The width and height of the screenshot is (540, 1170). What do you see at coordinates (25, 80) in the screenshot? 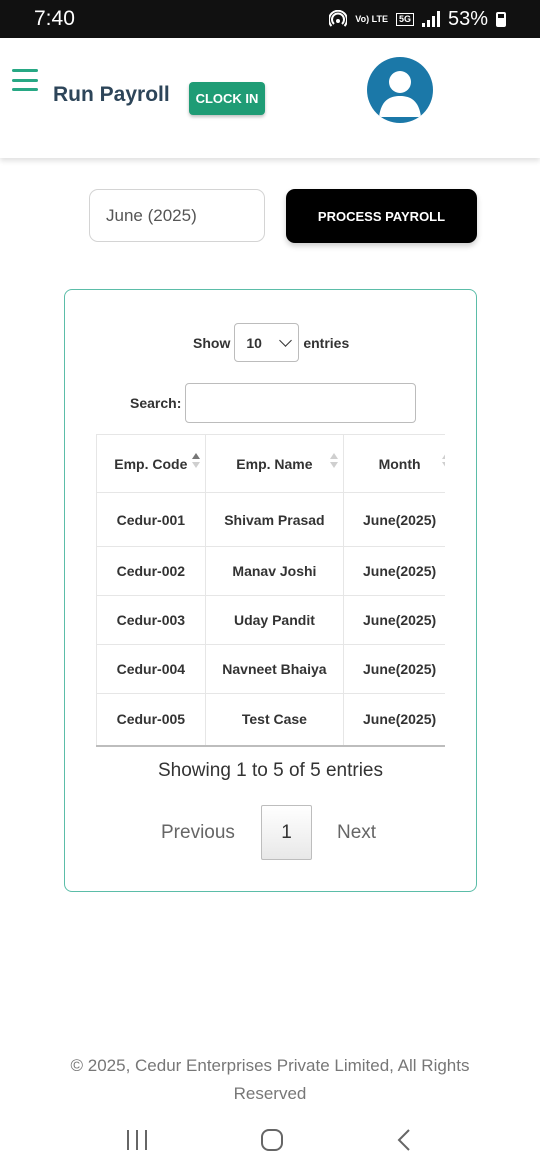
I see `hamburger-icon` at bounding box center [25, 80].